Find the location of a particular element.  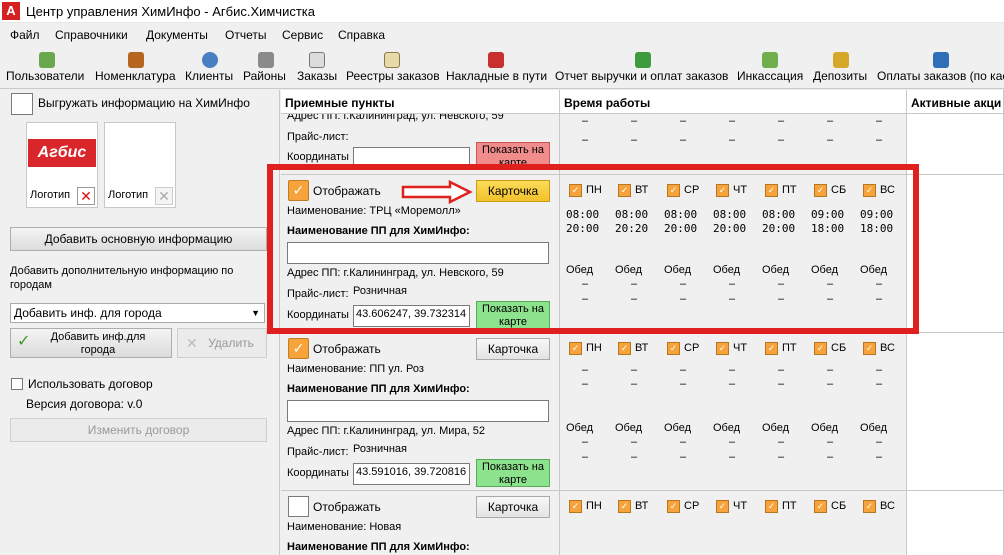

payment-icon is located at coordinates (940, 60).